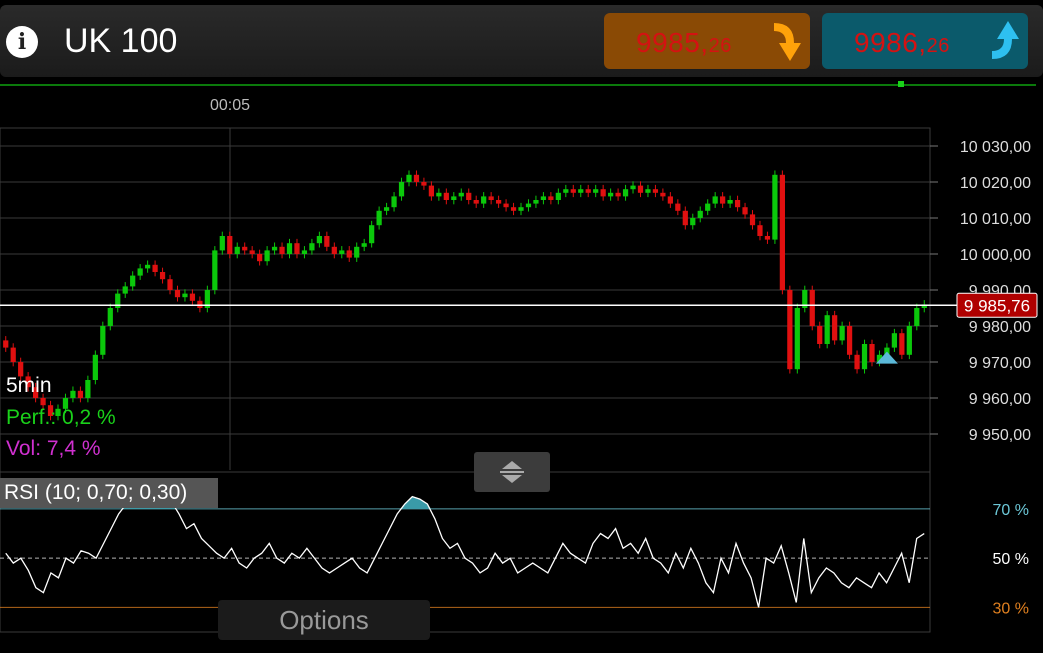  Describe the element at coordinates (230, 105) in the screenshot. I see `time-label: 00:05` at that location.